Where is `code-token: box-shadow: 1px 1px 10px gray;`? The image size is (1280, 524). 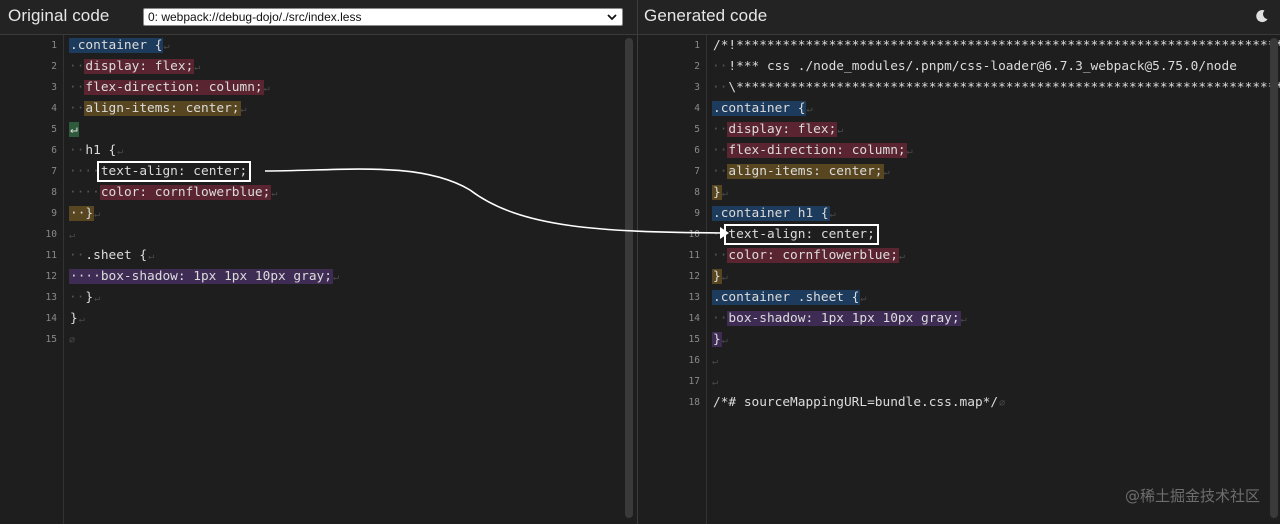
code-token: box-shadow: 1px 1px 10px gray; is located at coordinates (844, 318).